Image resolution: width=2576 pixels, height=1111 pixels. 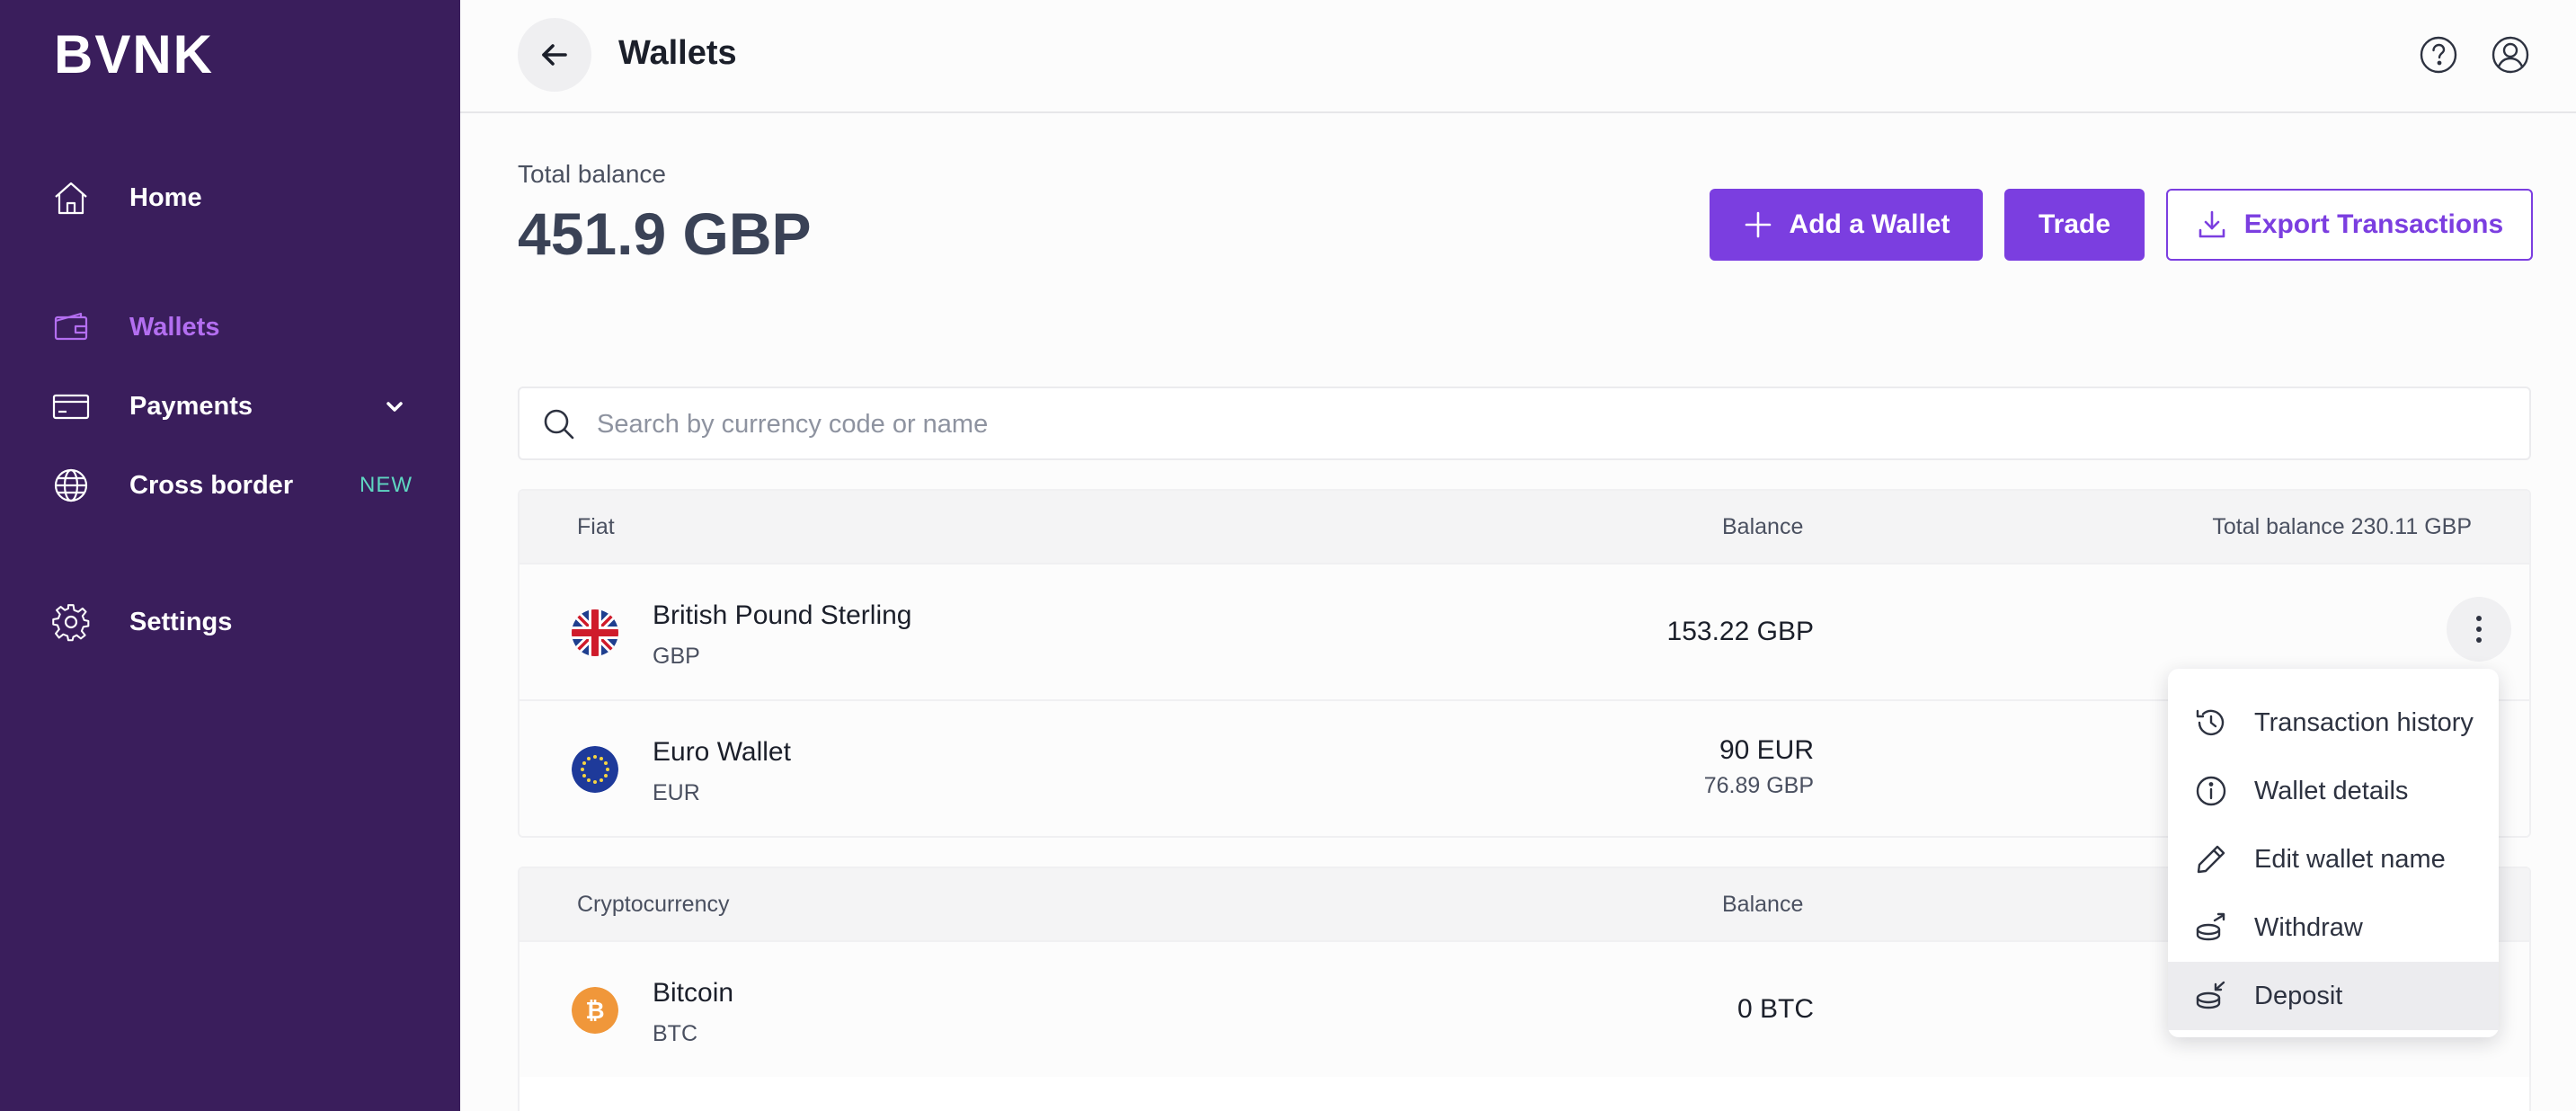 What do you see at coordinates (2211, 224) in the screenshot?
I see `download-icon` at bounding box center [2211, 224].